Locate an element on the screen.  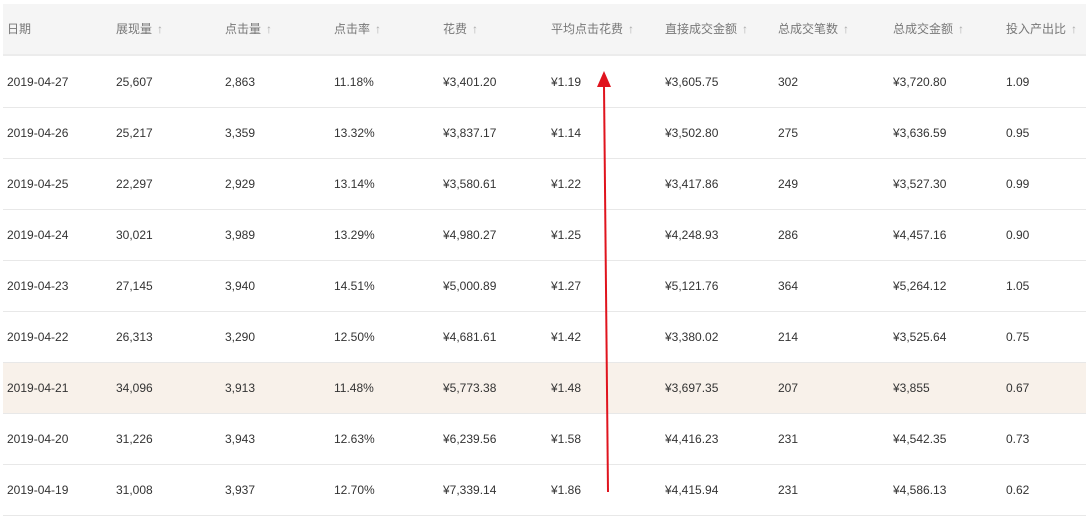
table-cell: ¥4,457.16 is located at coordinates (920, 235).